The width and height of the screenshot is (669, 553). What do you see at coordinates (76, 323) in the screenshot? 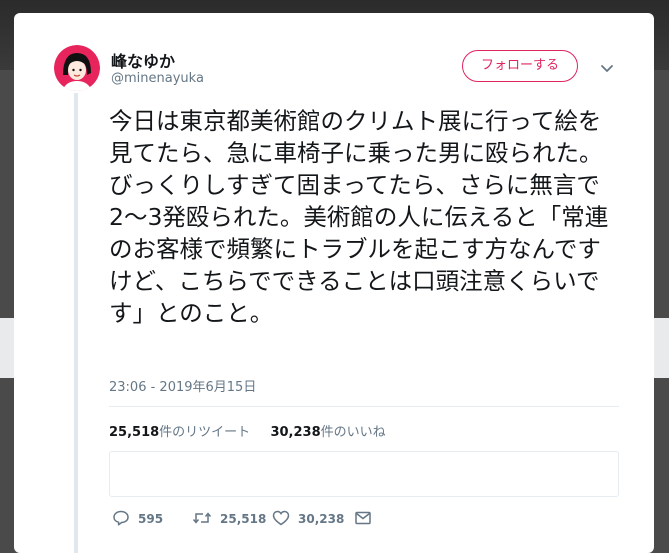
I see `thread-line` at bounding box center [76, 323].